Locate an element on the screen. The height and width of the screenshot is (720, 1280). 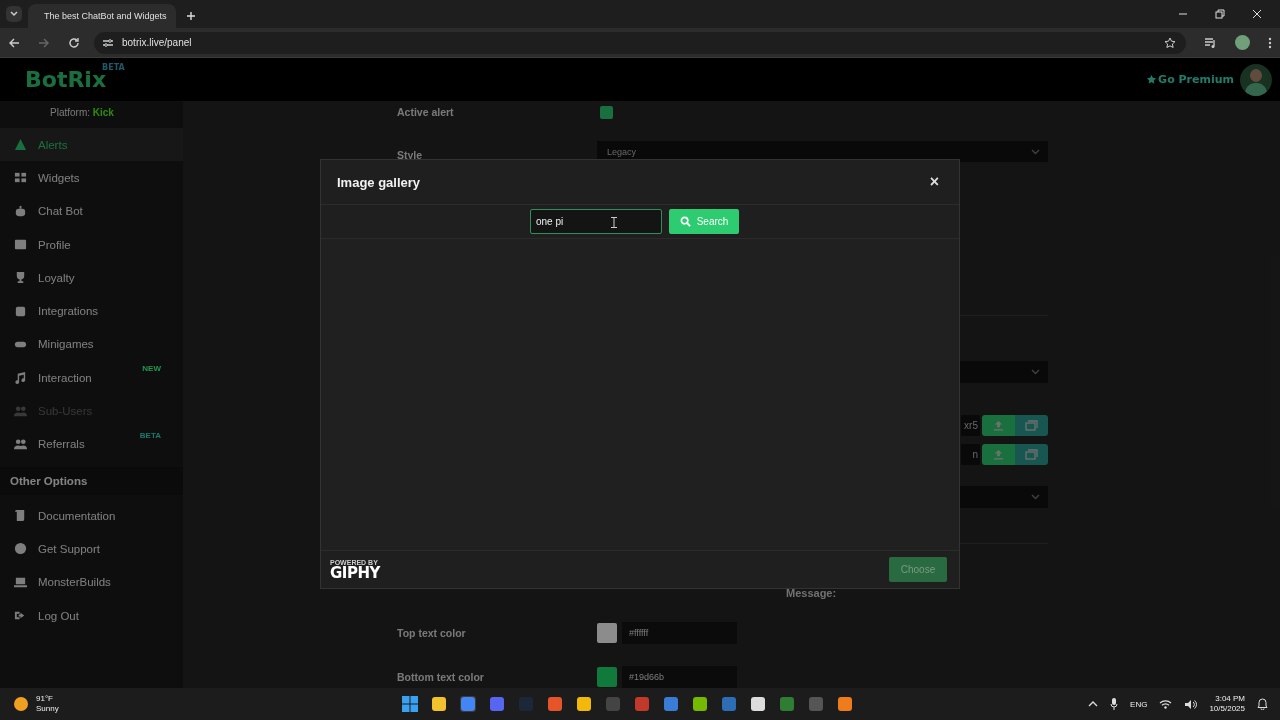
color-field: #19d66b is located at coordinates (679, 677).